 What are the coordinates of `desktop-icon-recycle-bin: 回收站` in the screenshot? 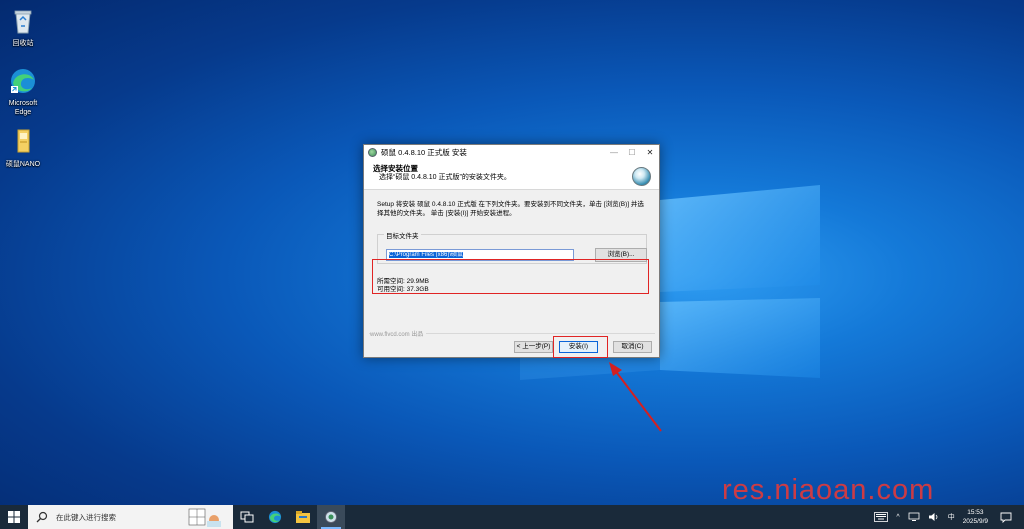 It's located at (23, 27).